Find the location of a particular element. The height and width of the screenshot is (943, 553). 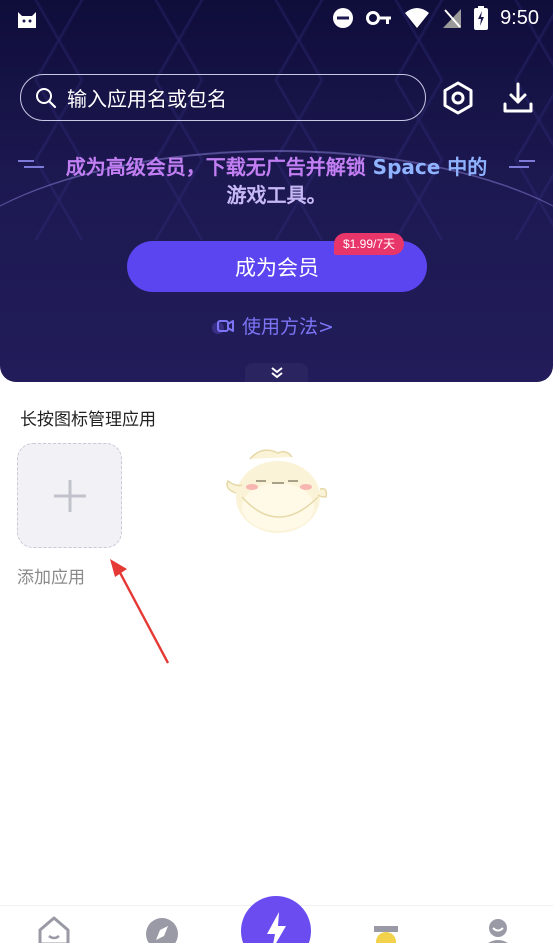

double-chevron-down-icon is located at coordinates (276, 372).